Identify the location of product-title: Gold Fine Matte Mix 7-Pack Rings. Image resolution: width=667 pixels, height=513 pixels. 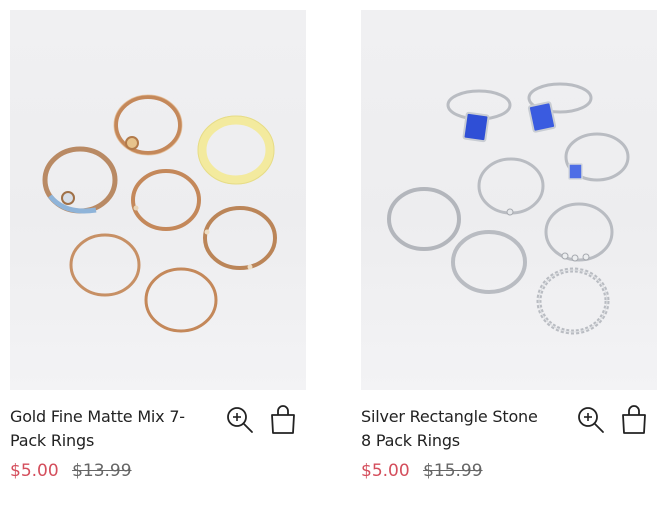
(105, 429).